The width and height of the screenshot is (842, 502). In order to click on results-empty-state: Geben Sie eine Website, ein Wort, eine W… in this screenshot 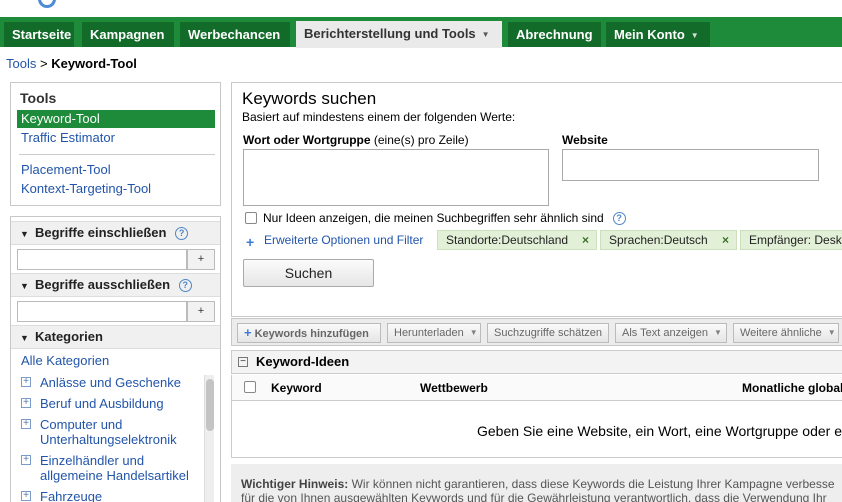, I will do `click(536, 429)`.